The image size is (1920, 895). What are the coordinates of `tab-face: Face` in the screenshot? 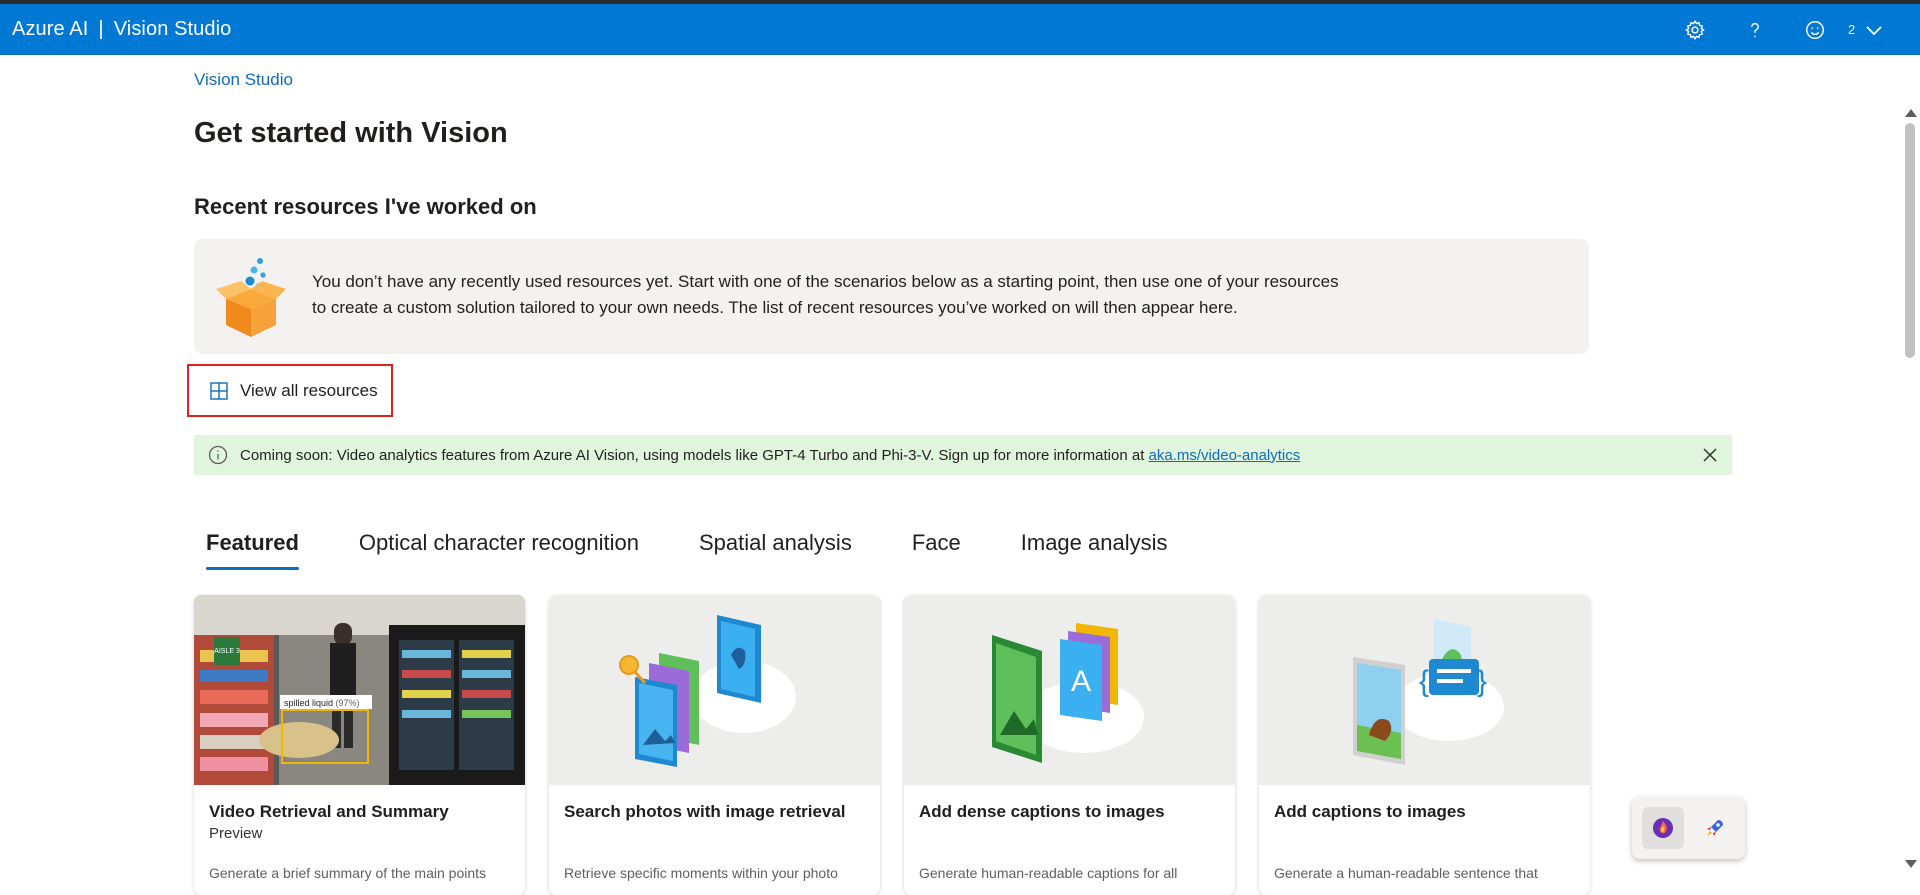 It's located at (936, 547).